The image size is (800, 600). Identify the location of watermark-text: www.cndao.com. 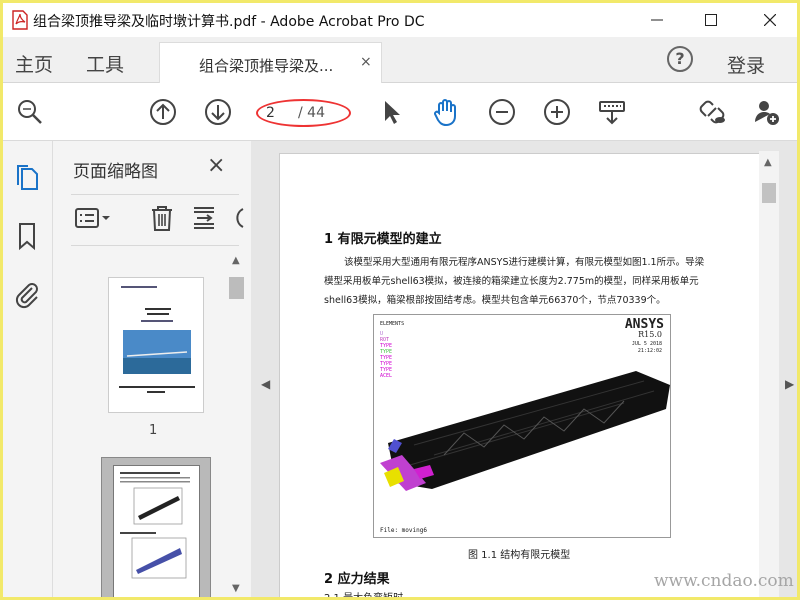
(724, 581).